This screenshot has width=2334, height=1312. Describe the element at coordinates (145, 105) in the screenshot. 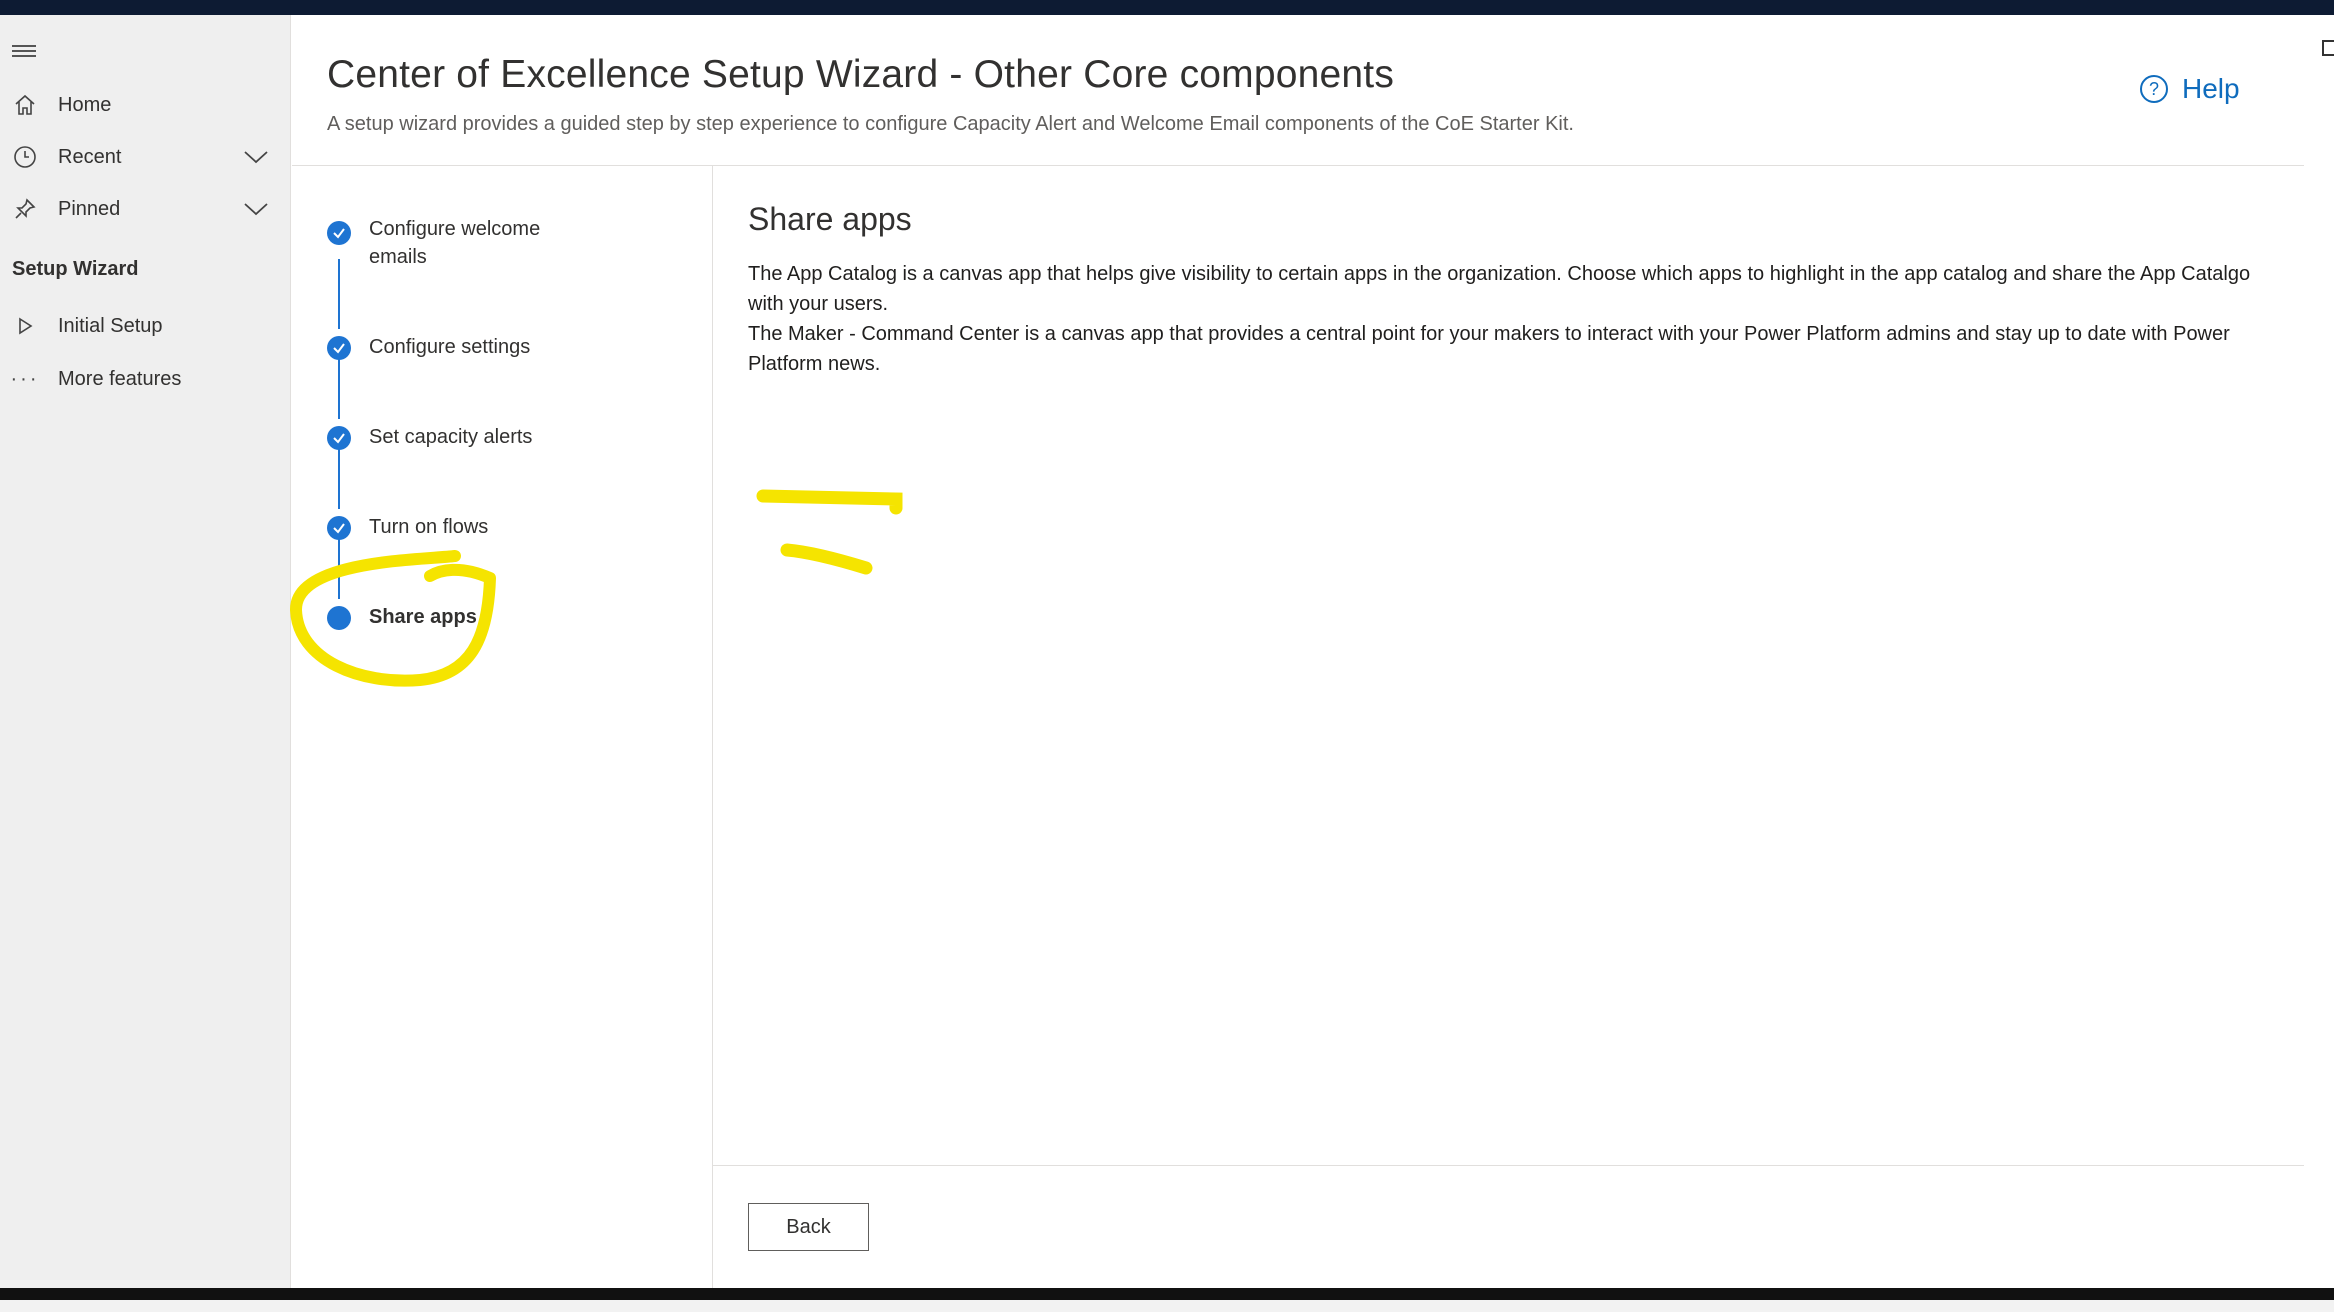

I see `nav-item-home: Home` at that location.